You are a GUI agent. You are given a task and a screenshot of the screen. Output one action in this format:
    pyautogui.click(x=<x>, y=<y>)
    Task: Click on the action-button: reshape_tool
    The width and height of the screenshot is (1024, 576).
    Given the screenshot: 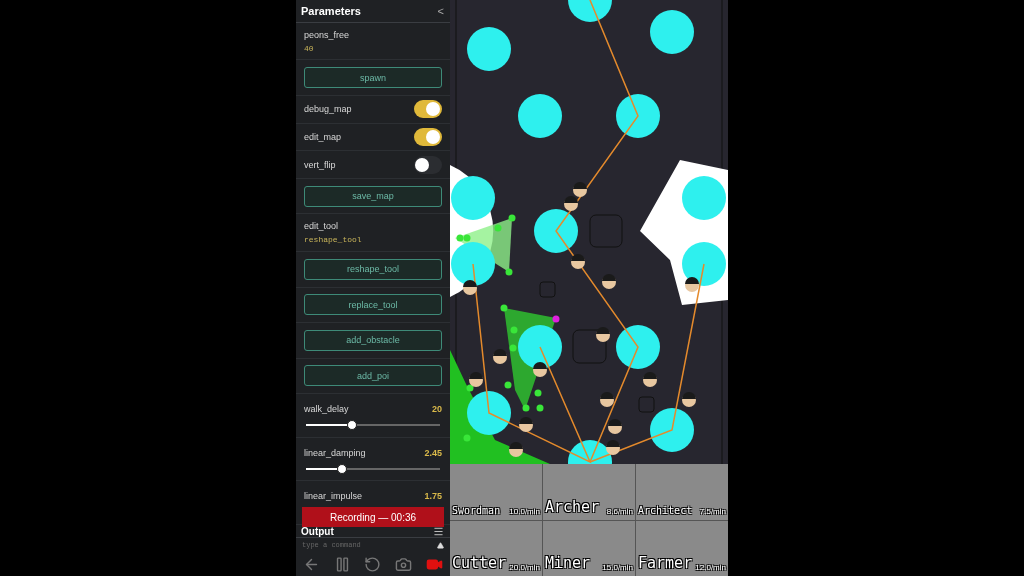 What is the action you would take?
    pyautogui.click(x=373, y=269)
    